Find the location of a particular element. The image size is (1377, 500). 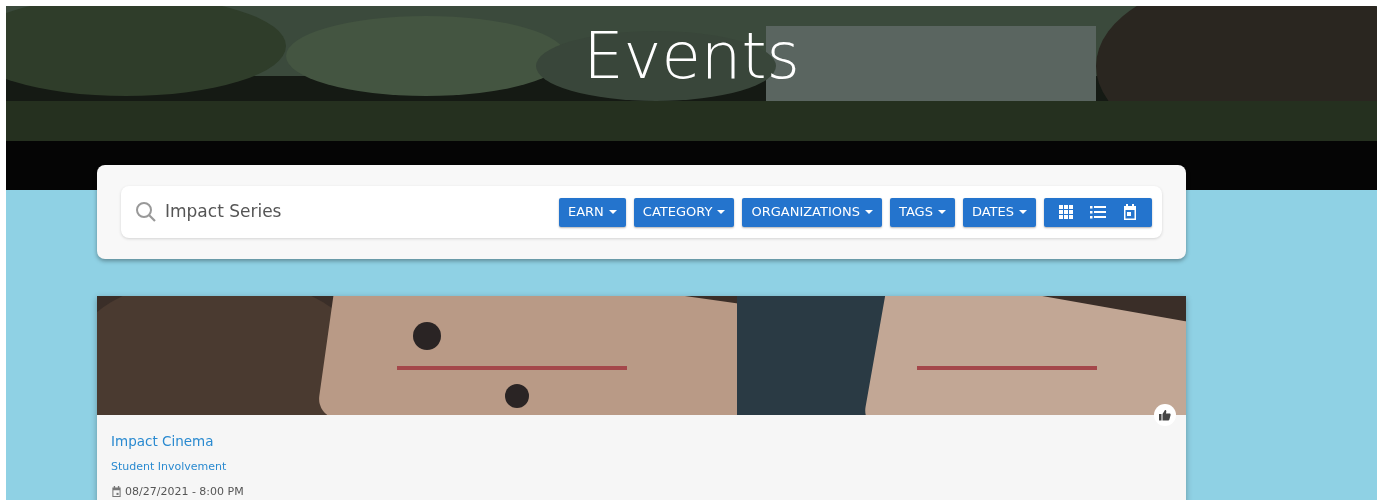

filter-dropdown: TAGS is located at coordinates (922, 212).